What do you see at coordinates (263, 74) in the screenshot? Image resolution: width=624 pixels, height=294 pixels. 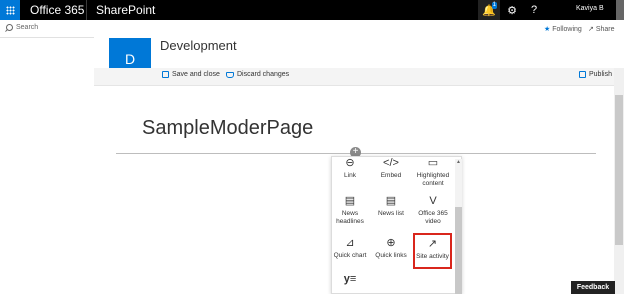 I see `discard-label: Discard changes` at bounding box center [263, 74].